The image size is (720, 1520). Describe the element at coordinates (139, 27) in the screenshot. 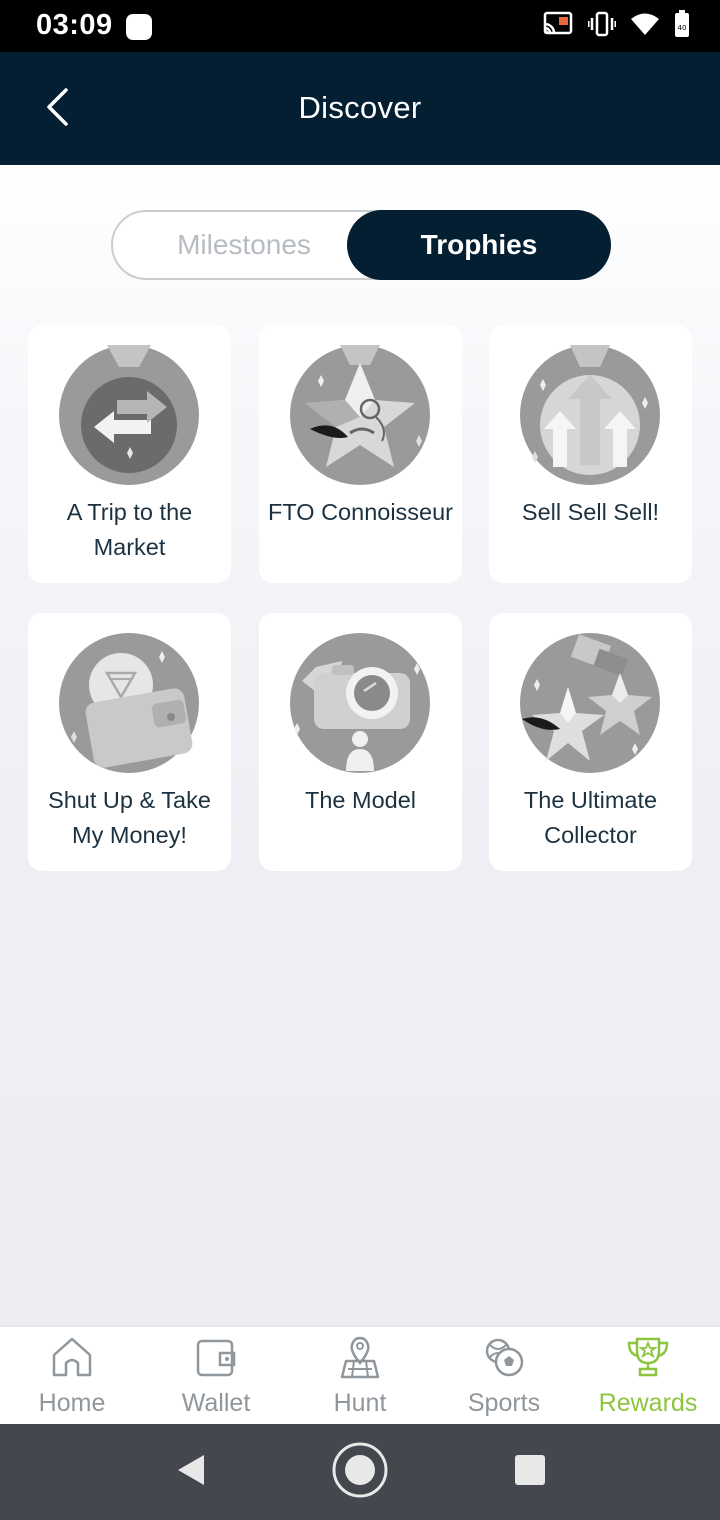

I see `notification-icon` at that location.